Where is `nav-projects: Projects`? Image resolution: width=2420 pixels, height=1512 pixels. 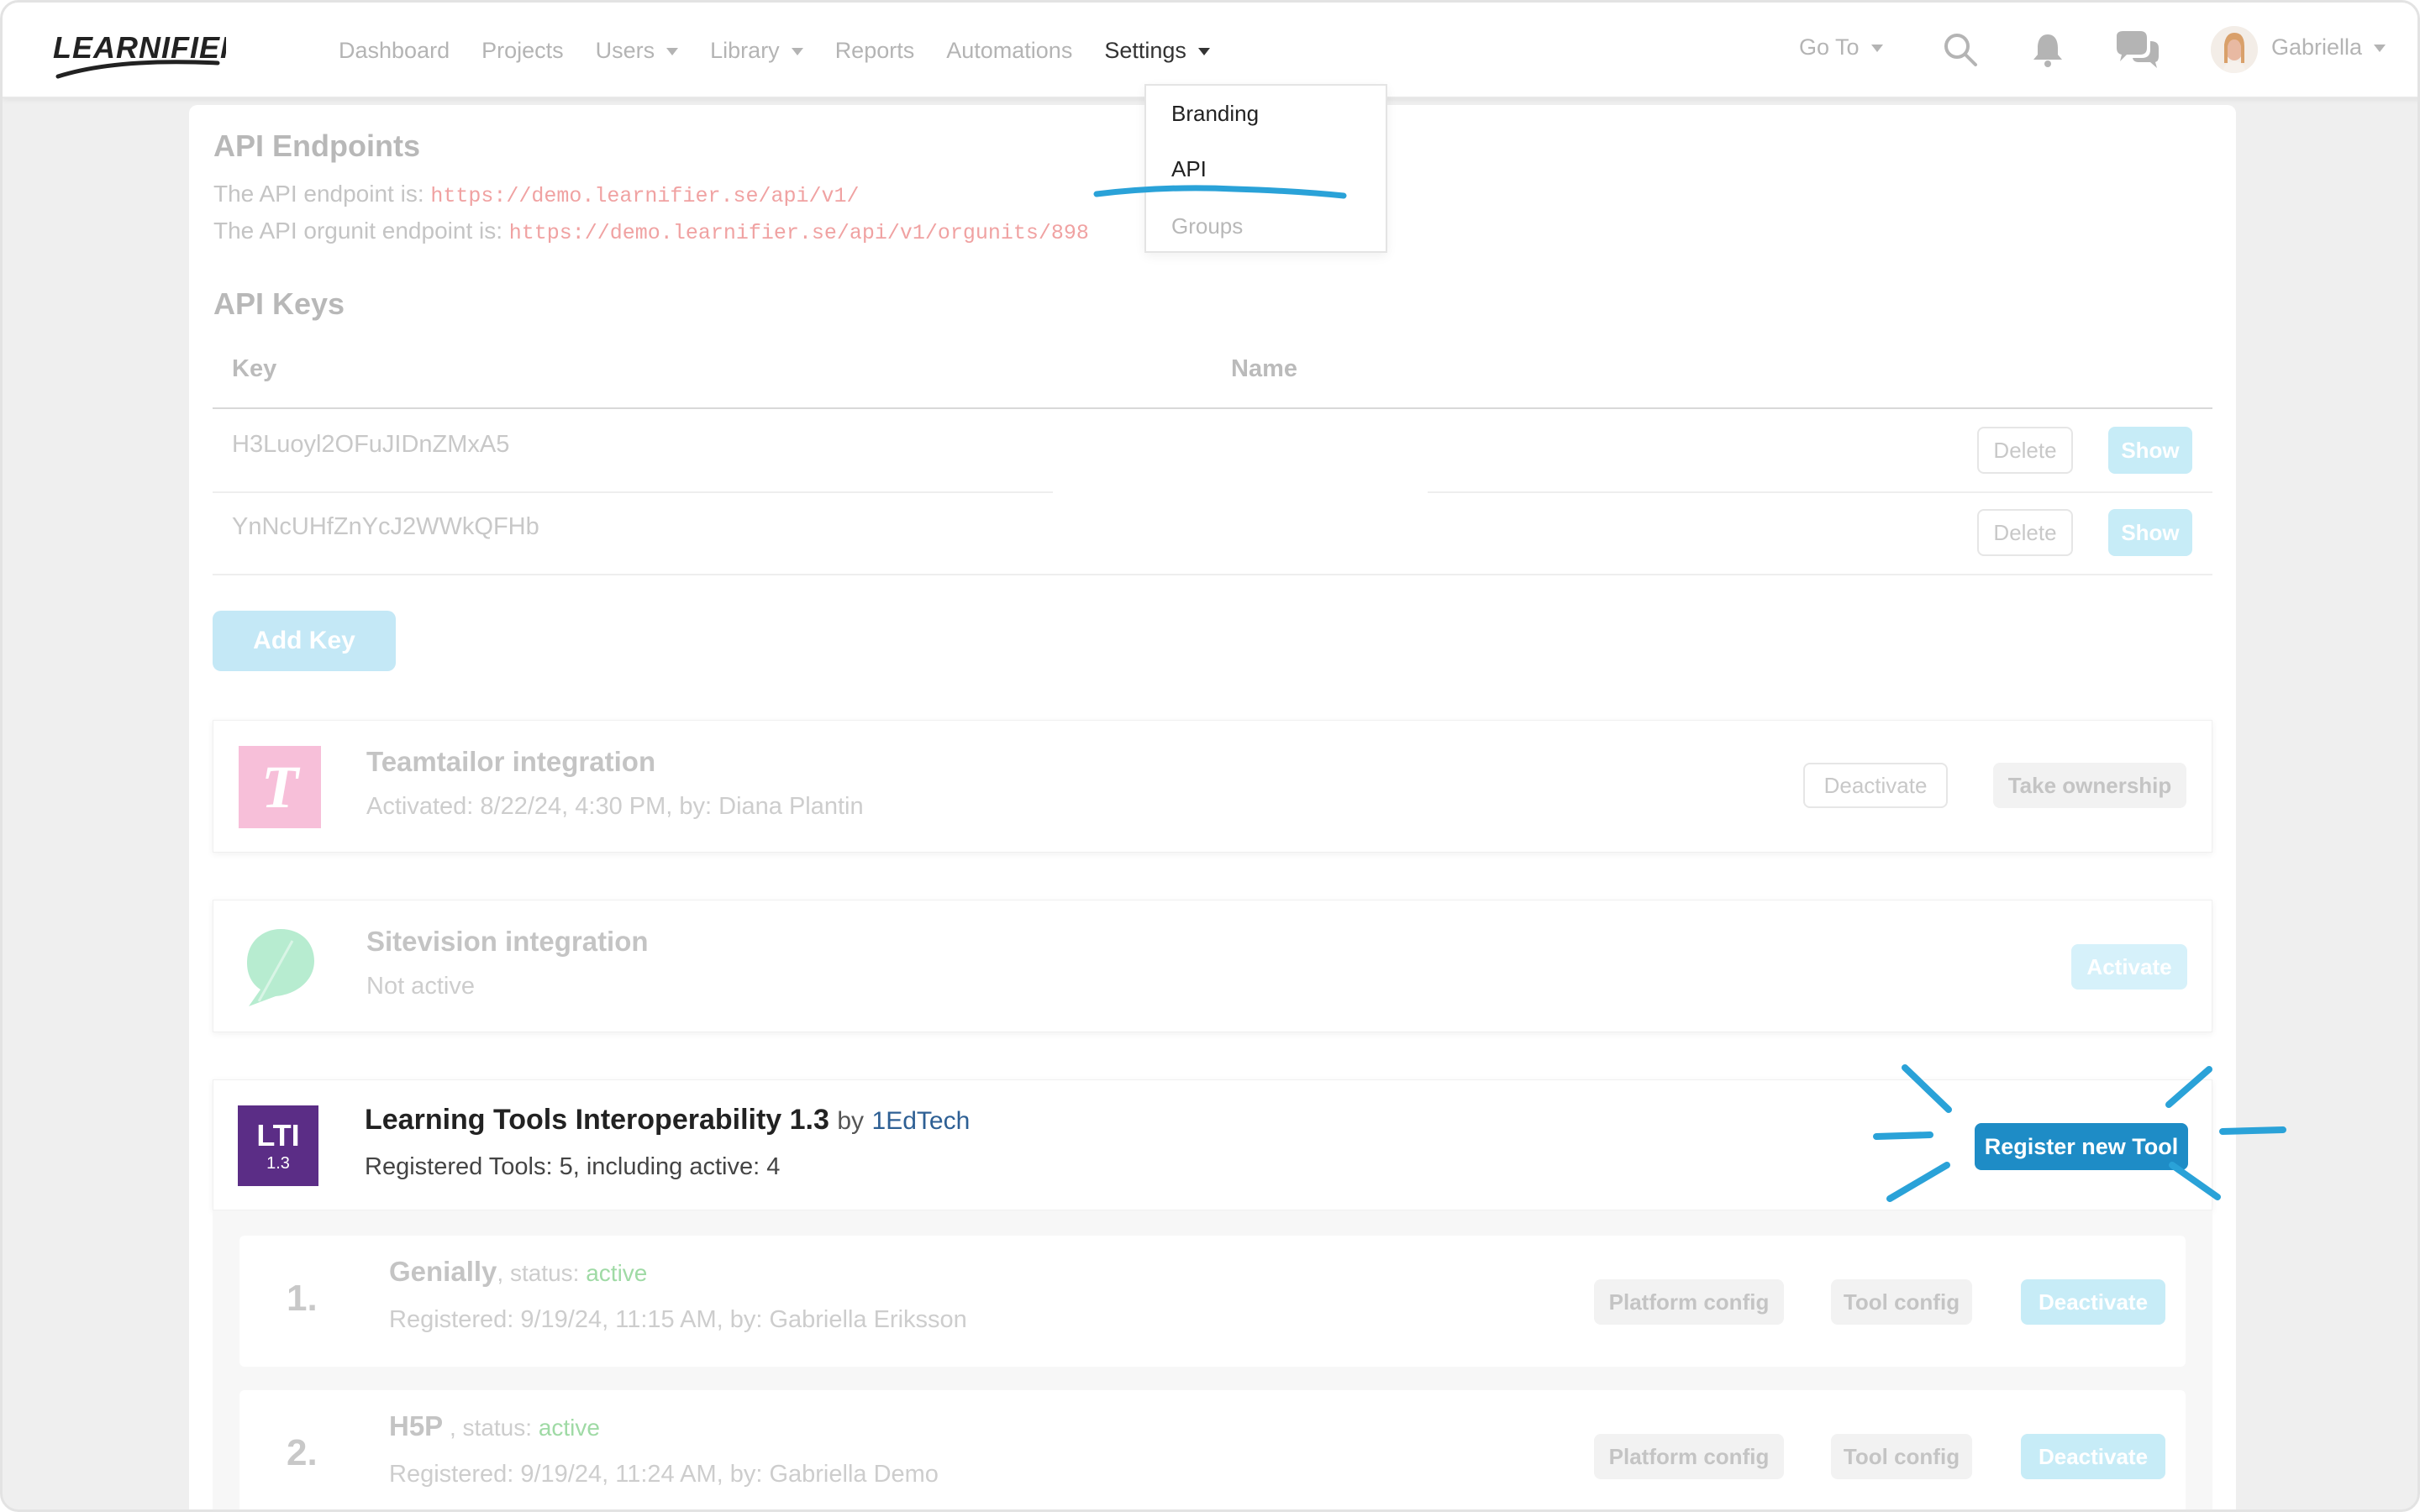 nav-projects: Projects is located at coordinates (522, 51).